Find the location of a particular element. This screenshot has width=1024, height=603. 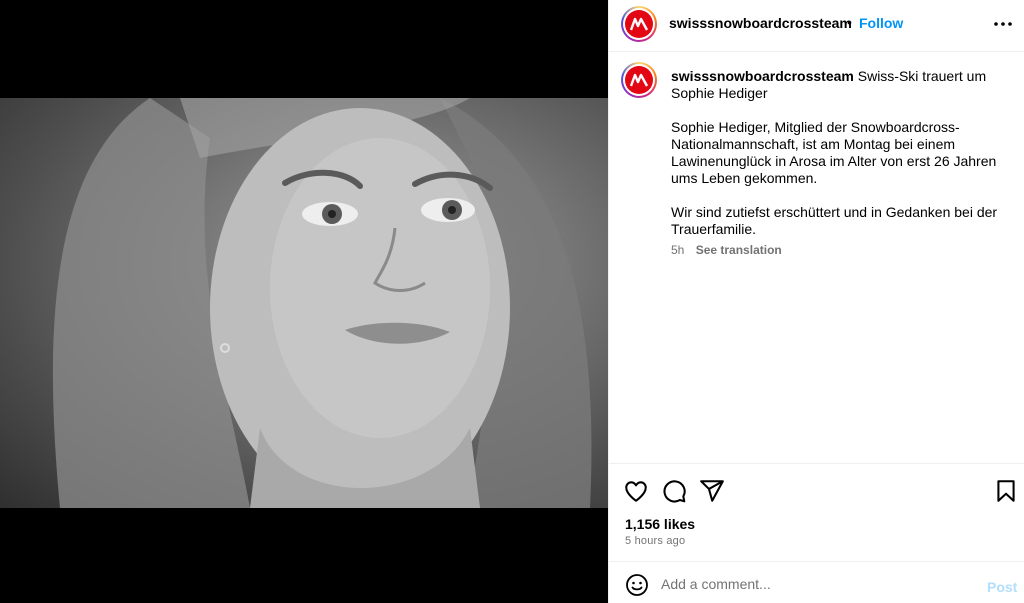

bookmark-icon is located at coordinates (1006, 491).